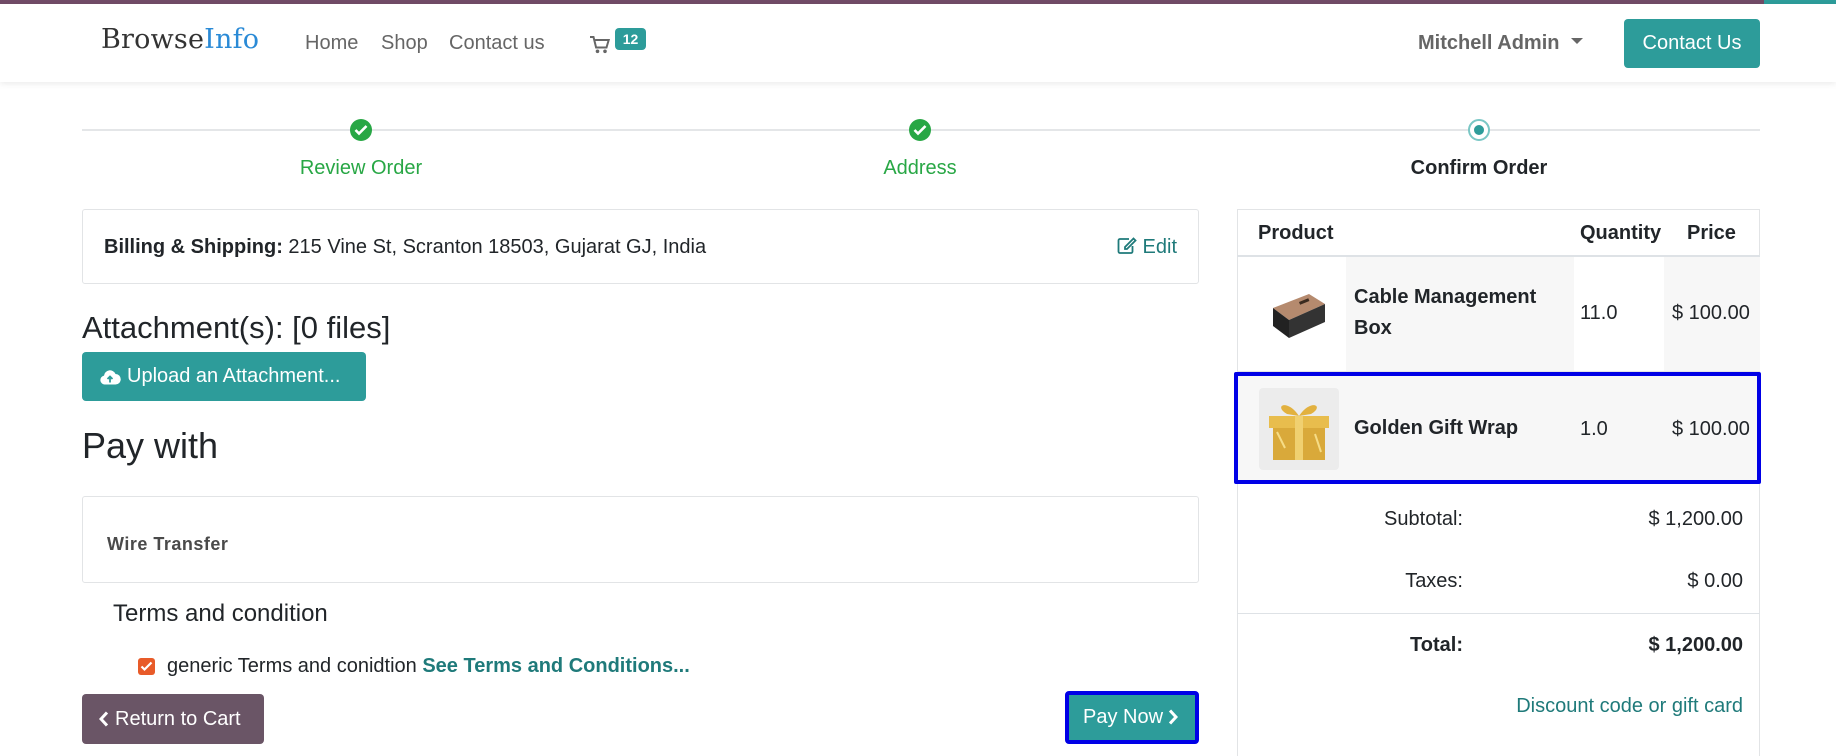 The image size is (1836, 756). What do you see at coordinates (1594, 429) in the screenshot?
I see `product-quantity-gift-wrap: 1.0` at bounding box center [1594, 429].